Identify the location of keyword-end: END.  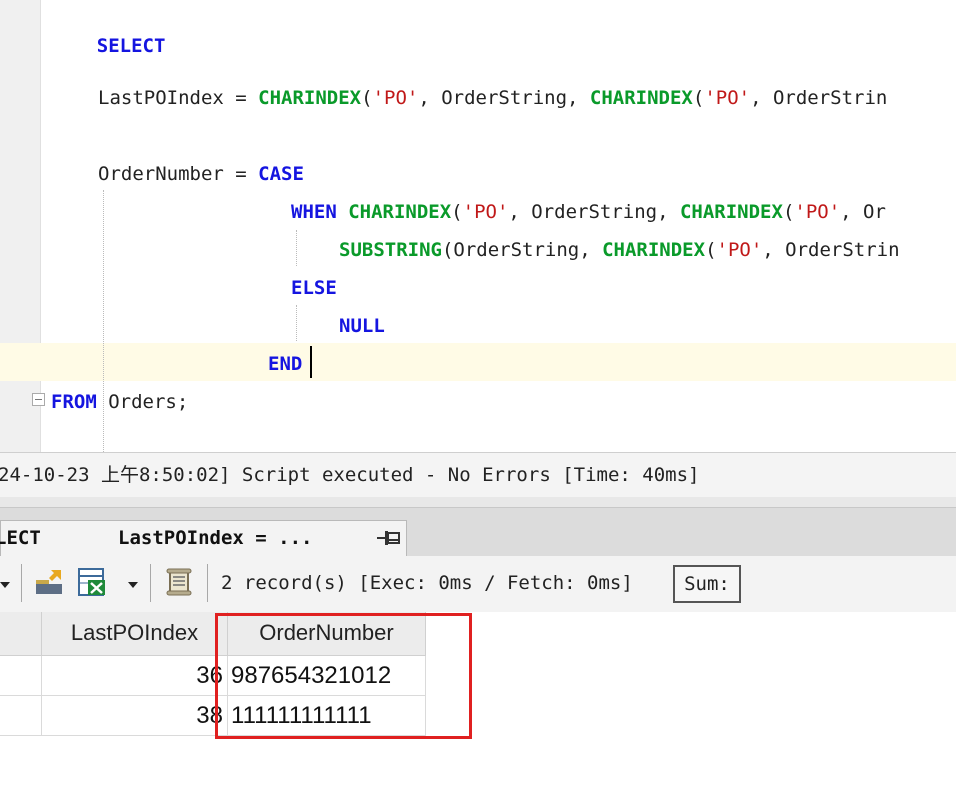
(285, 364).